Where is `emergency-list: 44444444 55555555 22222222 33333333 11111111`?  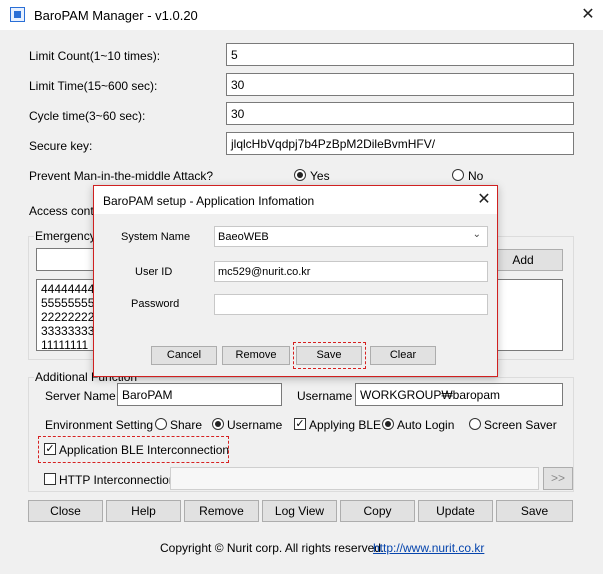 emergency-list: 44444444 55555555 22222222 33333333 11111111 is located at coordinates (66, 315).